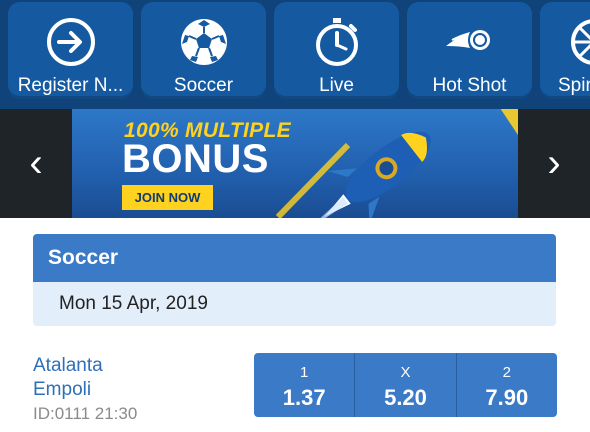 The width and height of the screenshot is (590, 432). What do you see at coordinates (469, 85) in the screenshot?
I see `nav-tile-label: Hot Shot` at bounding box center [469, 85].